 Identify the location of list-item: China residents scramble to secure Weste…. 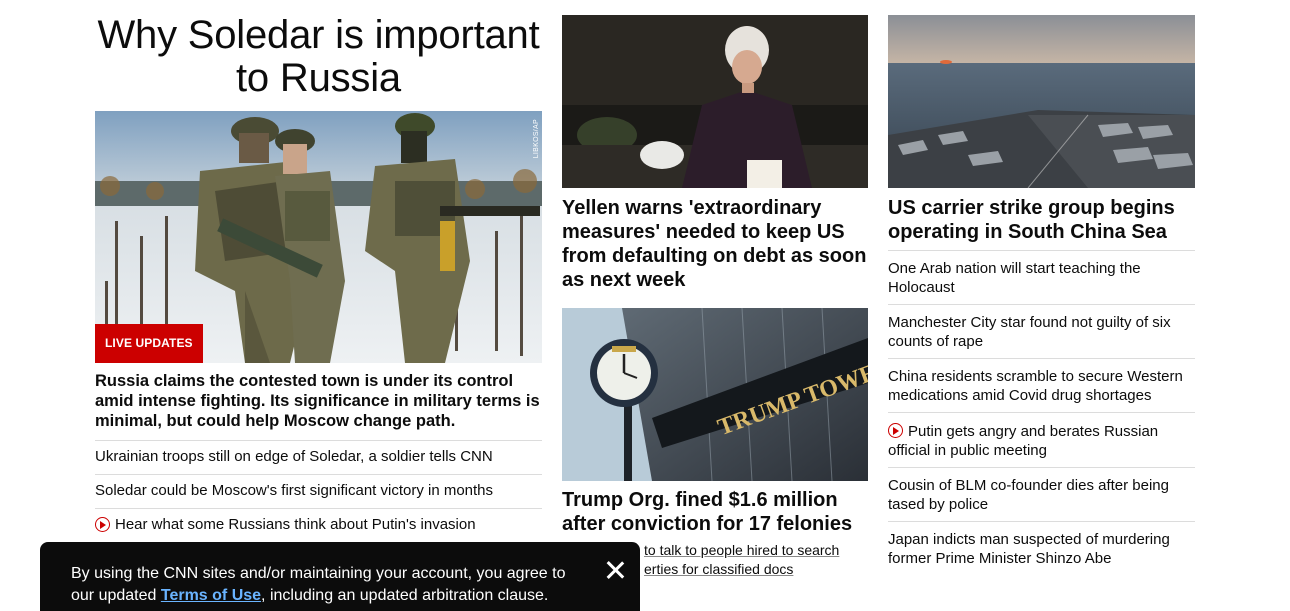
(1041, 386).